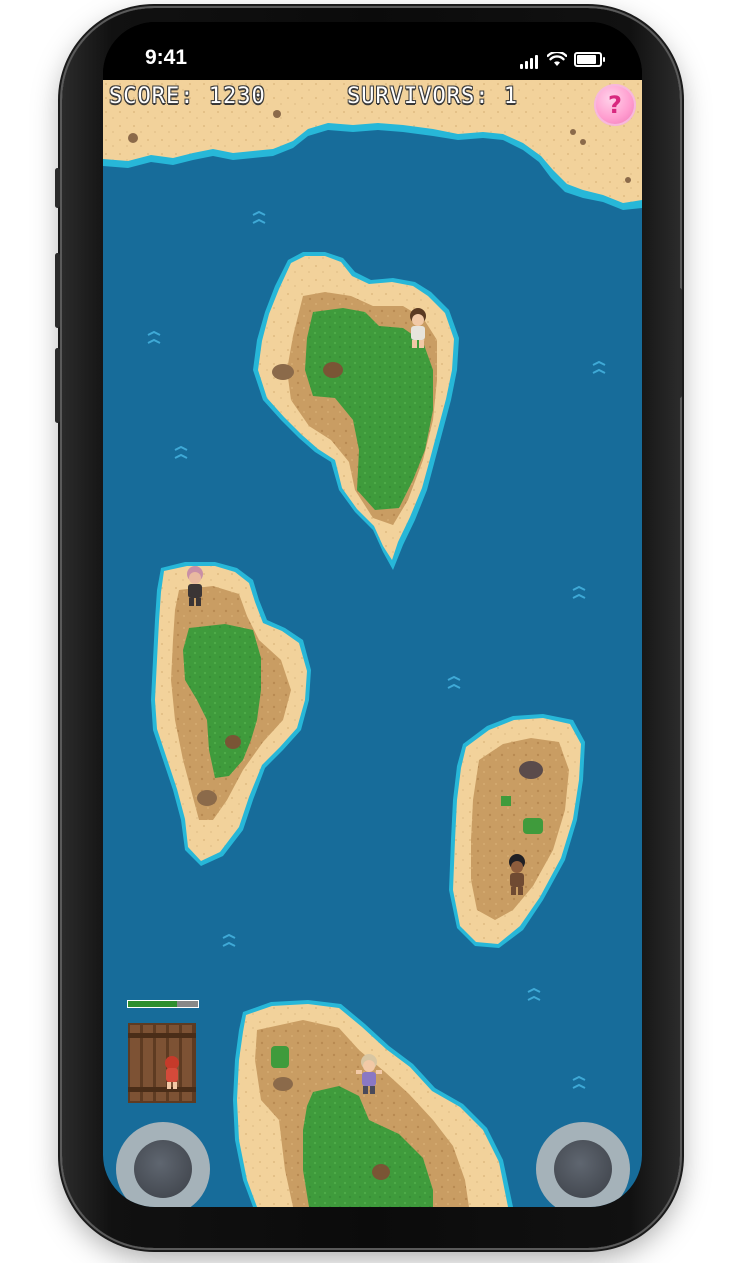 Image resolution: width=754 pixels, height=1263 pixels. I want to click on wifi-icon, so click(557, 59).